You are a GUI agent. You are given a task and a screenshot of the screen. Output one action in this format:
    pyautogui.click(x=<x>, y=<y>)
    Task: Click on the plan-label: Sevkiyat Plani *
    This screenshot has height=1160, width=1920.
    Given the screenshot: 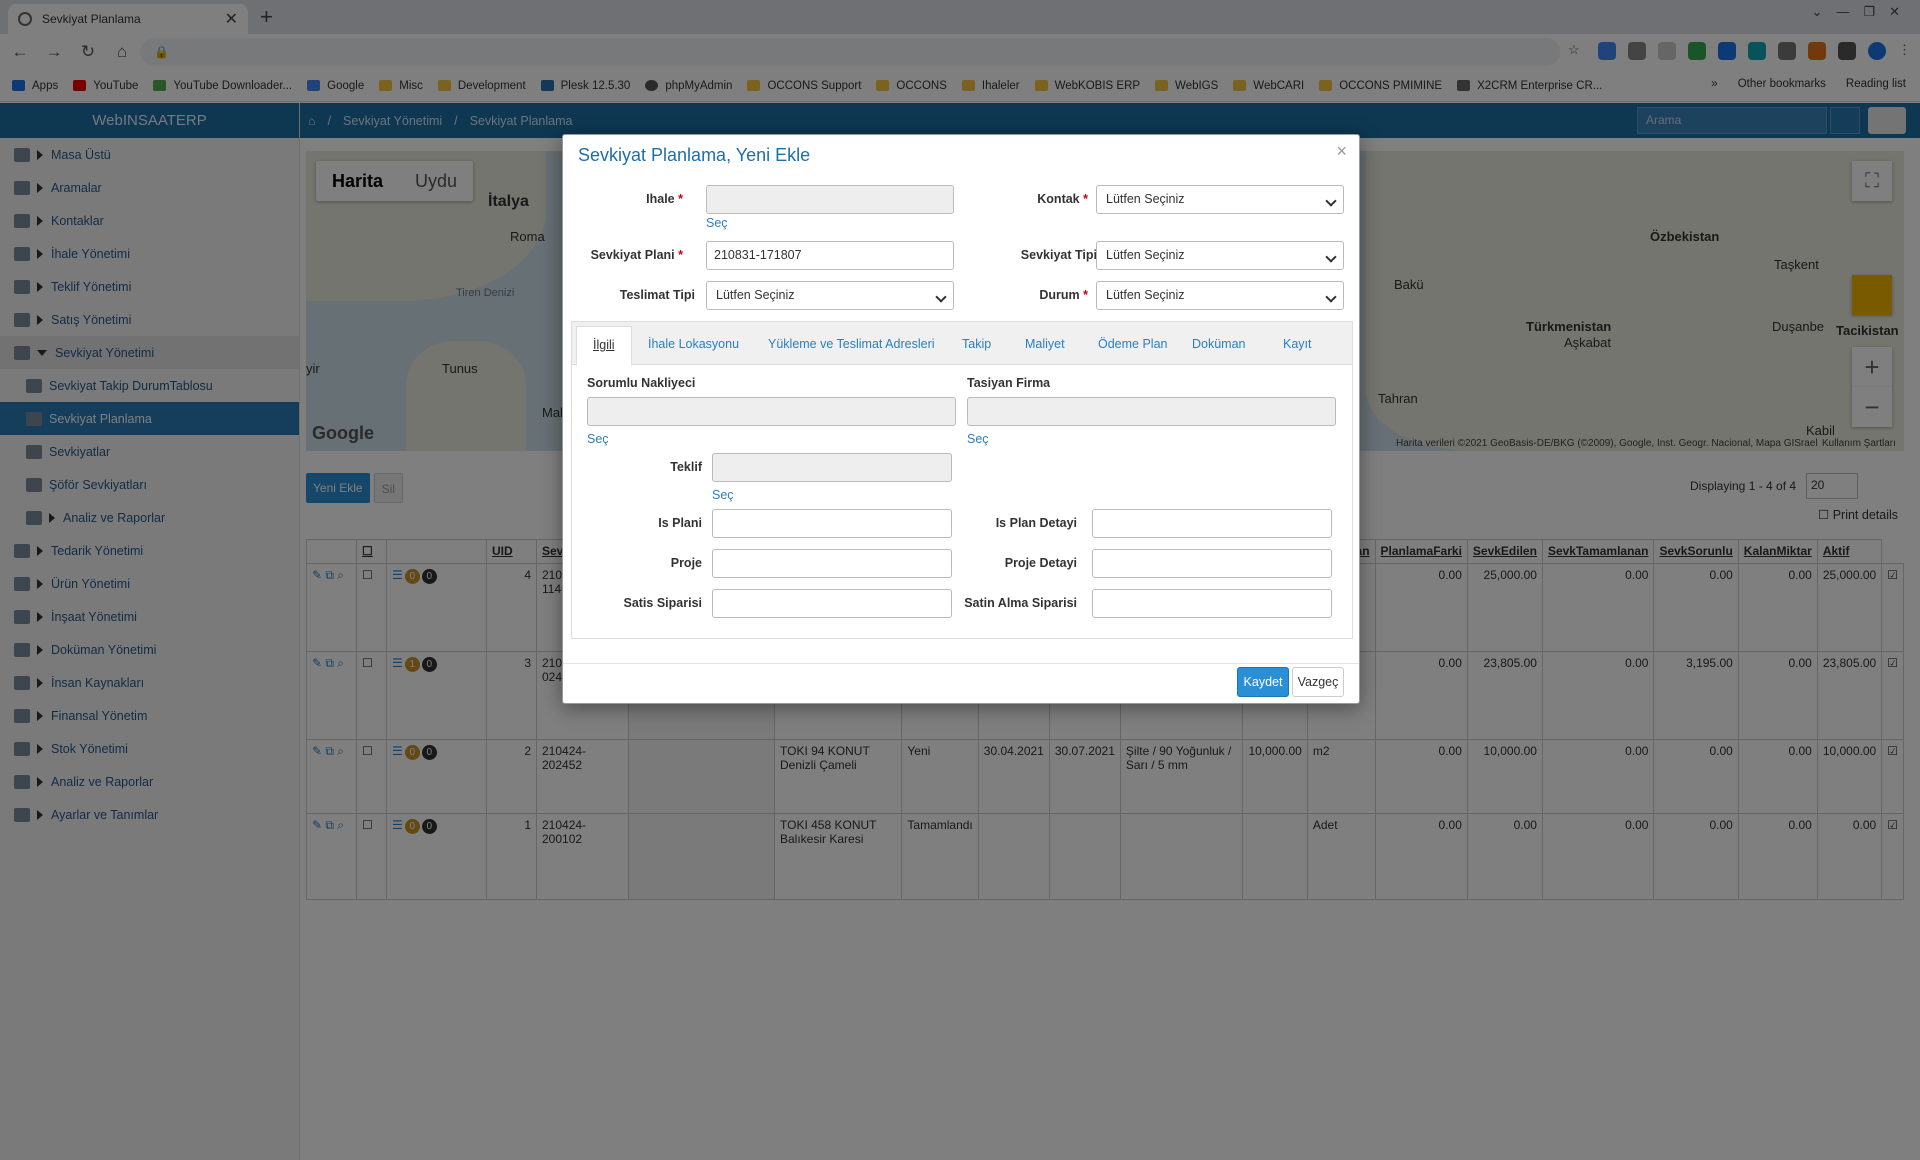 What is the action you would take?
    pyautogui.click(x=633, y=255)
    